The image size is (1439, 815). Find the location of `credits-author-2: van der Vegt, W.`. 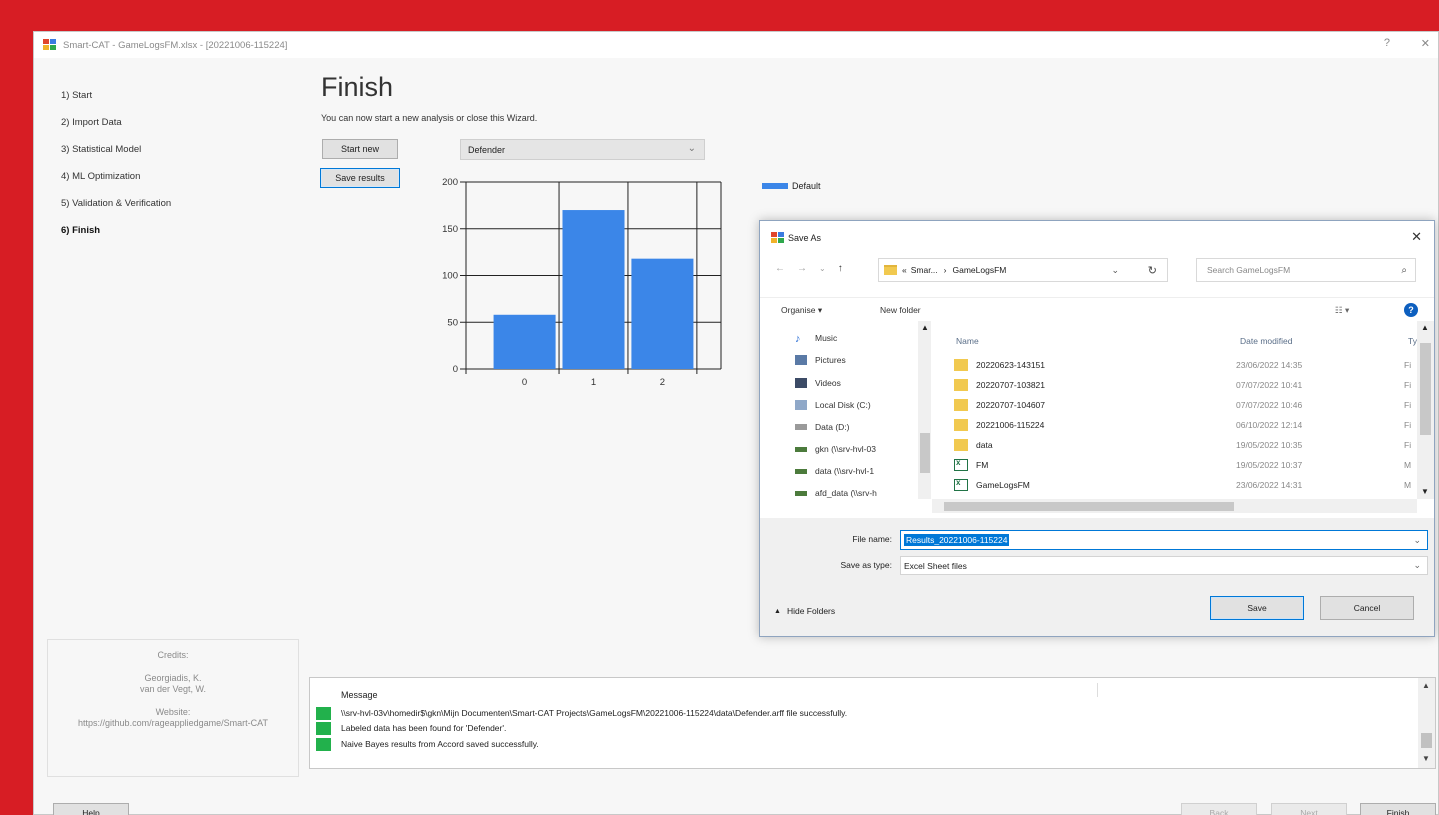

credits-author-2: van der Vegt, W. is located at coordinates (173, 689).